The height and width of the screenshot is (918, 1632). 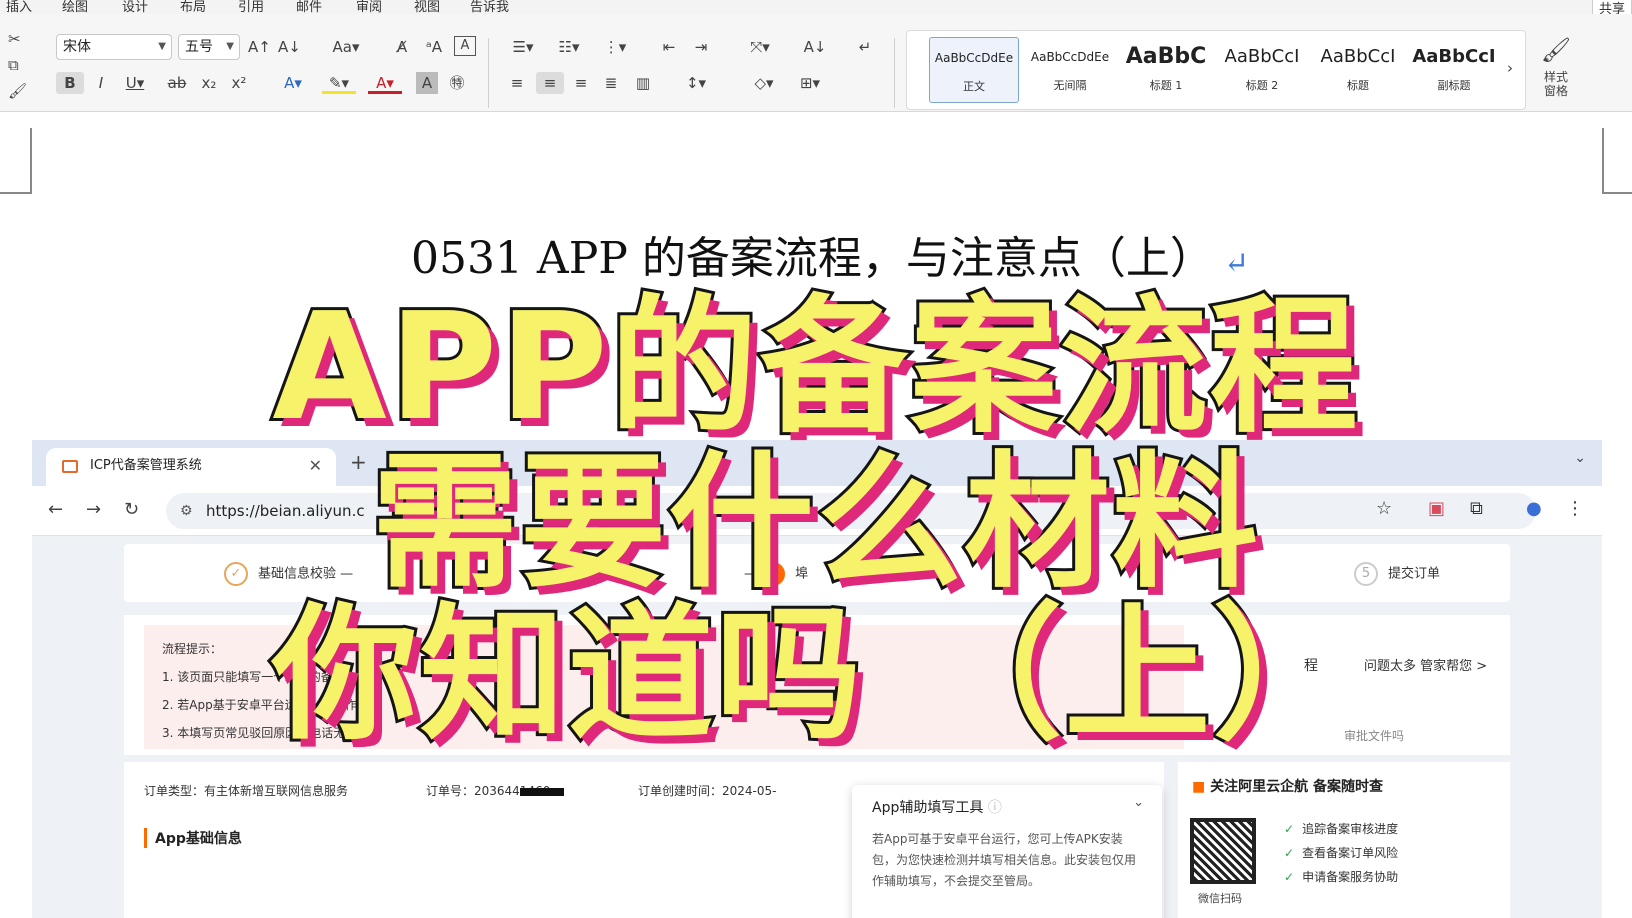 What do you see at coordinates (581, 83) in the screenshot?
I see `align-right-icon: ≡` at bounding box center [581, 83].